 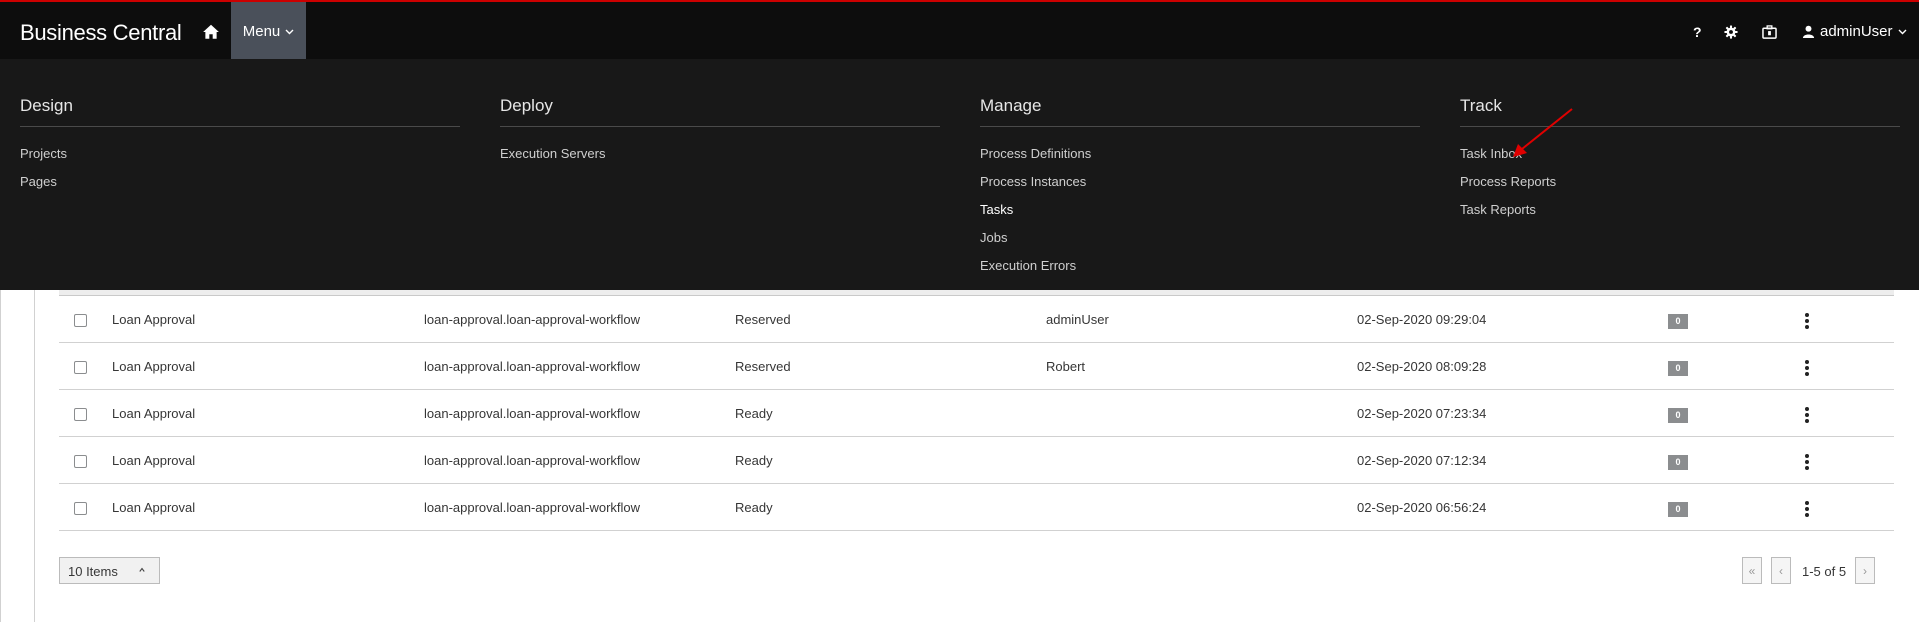 I want to click on settings-button, so click(x=1731, y=31).